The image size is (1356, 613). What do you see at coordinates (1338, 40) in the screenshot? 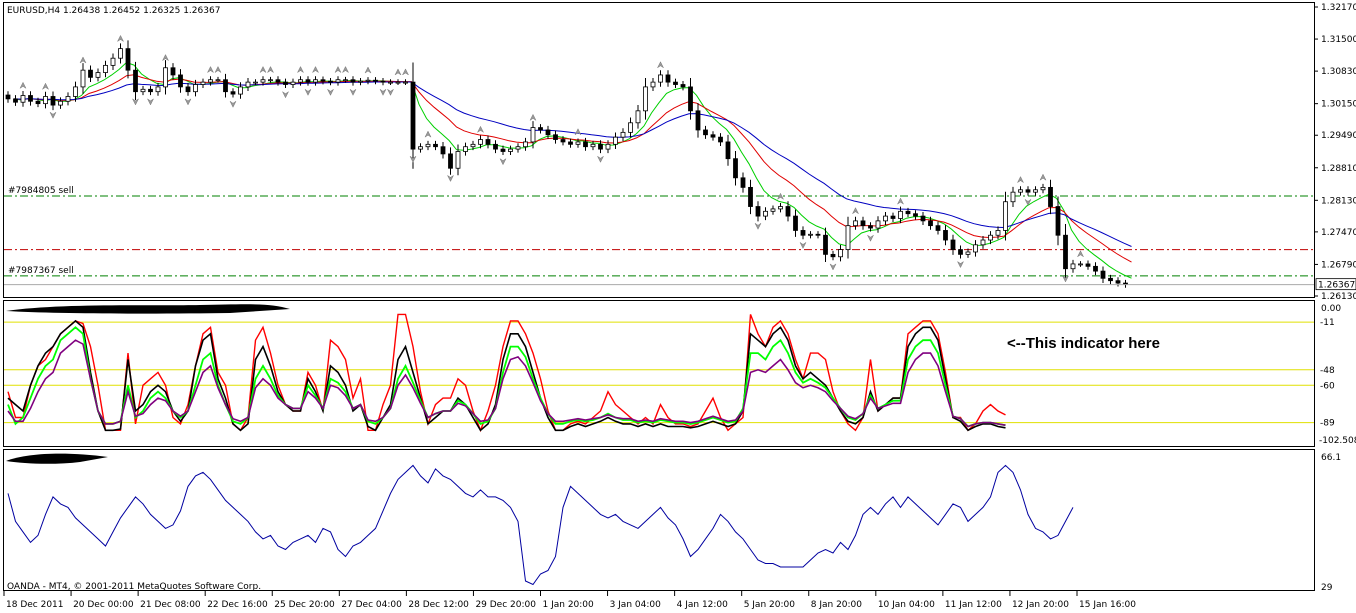
I see `y-tick-label: 1.31500` at bounding box center [1338, 40].